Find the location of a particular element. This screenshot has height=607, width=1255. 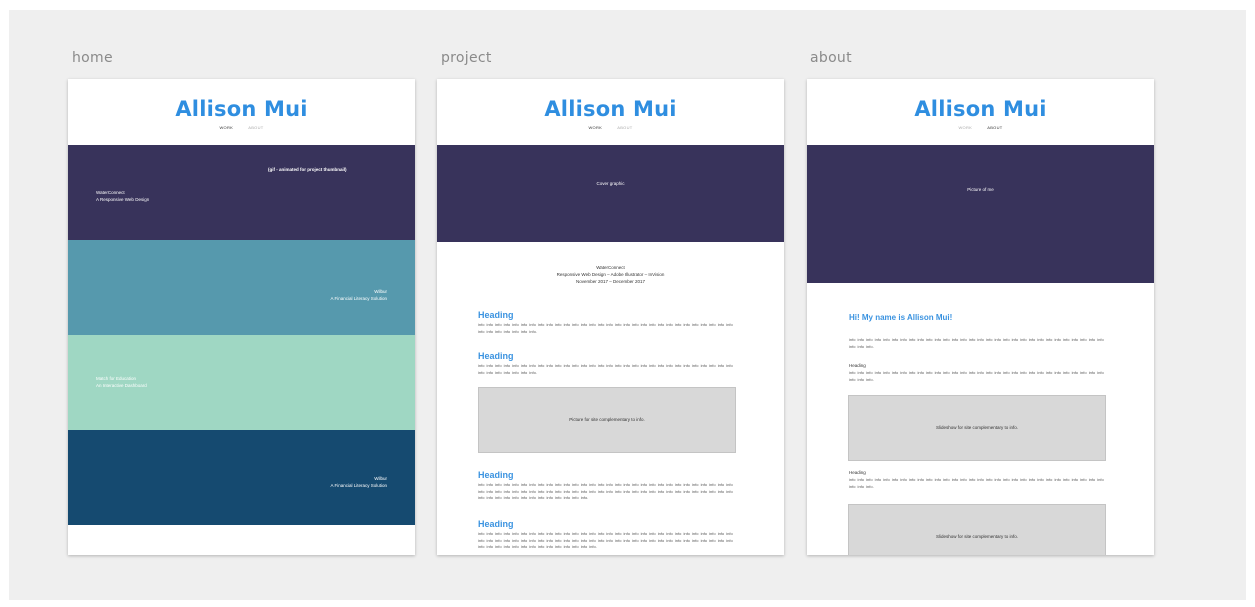

project-tile-wilbur: Wilbur A Financial Literacy Solution is located at coordinates (241, 287).